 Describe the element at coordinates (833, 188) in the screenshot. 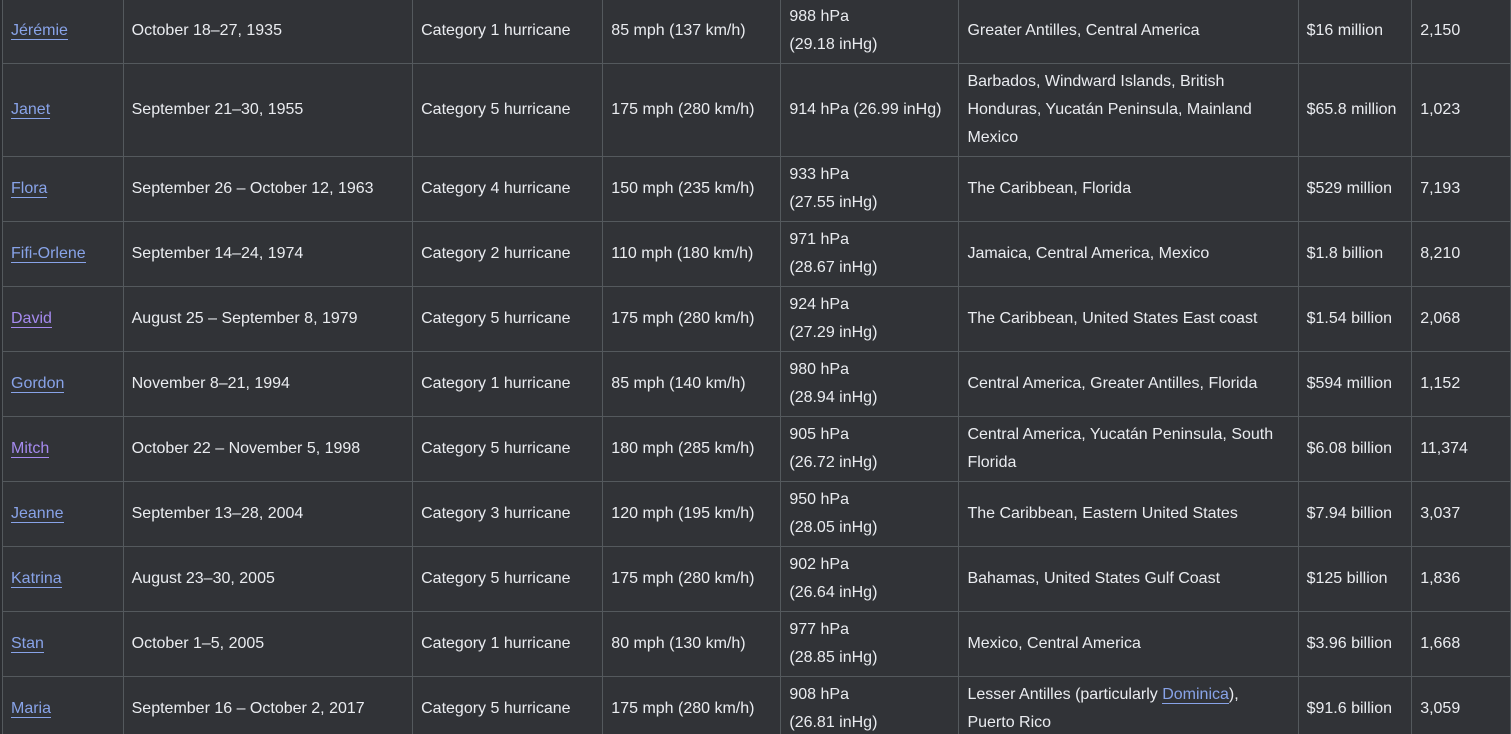

I see `pressure-text: 933 hPa (27.55 inHg)` at that location.